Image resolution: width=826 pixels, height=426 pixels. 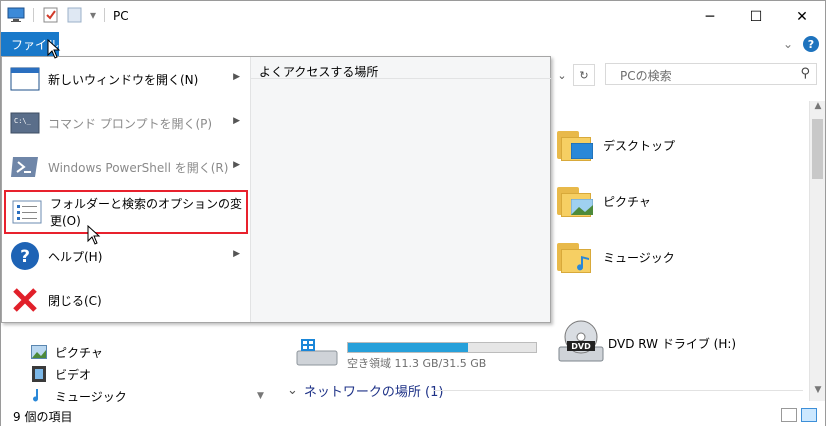 What do you see at coordinates (575, 257) in the screenshot?
I see `music-folder-icon` at bounding box center [575, 257].